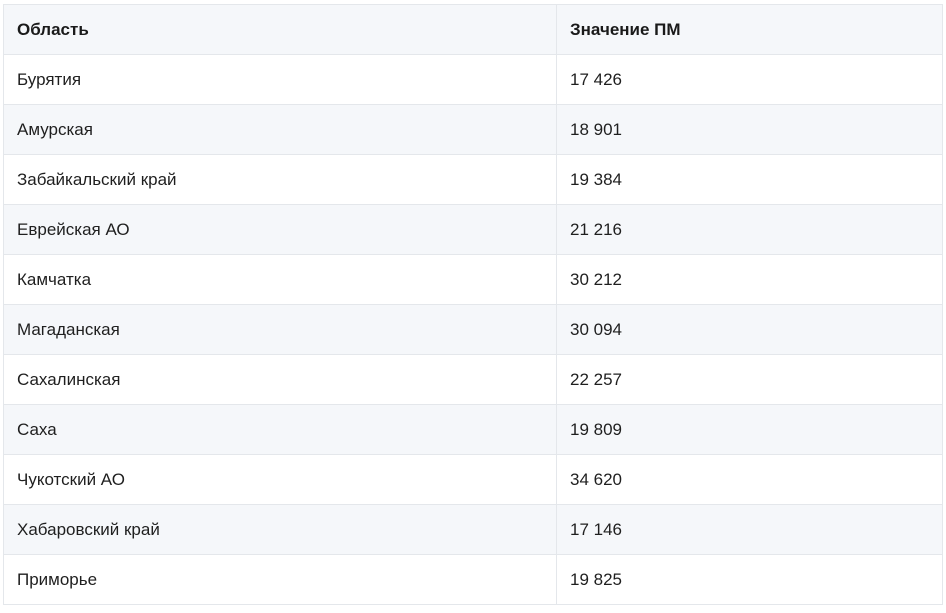 This screenshot has width=946, height=613. I want to click on table-row: Хабаровский край 17 146, so click(473, 529).